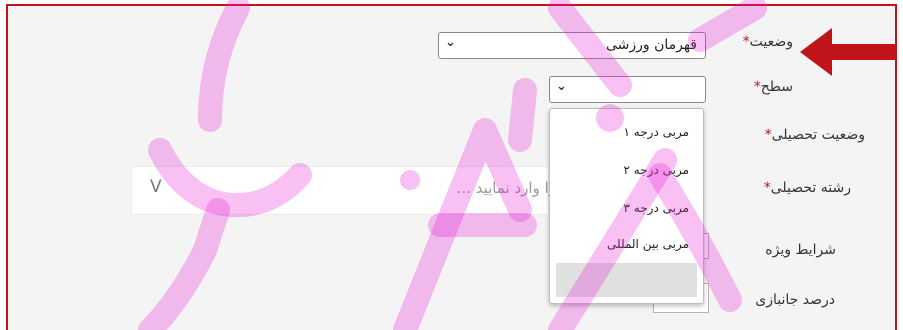 The width and height of the screenshot is (903, 330). What do you see at coordinates (343, 190) in the screenshot?
I see `education-field-input: را وارد نمایید ... V` at bounding box center [343, 190].